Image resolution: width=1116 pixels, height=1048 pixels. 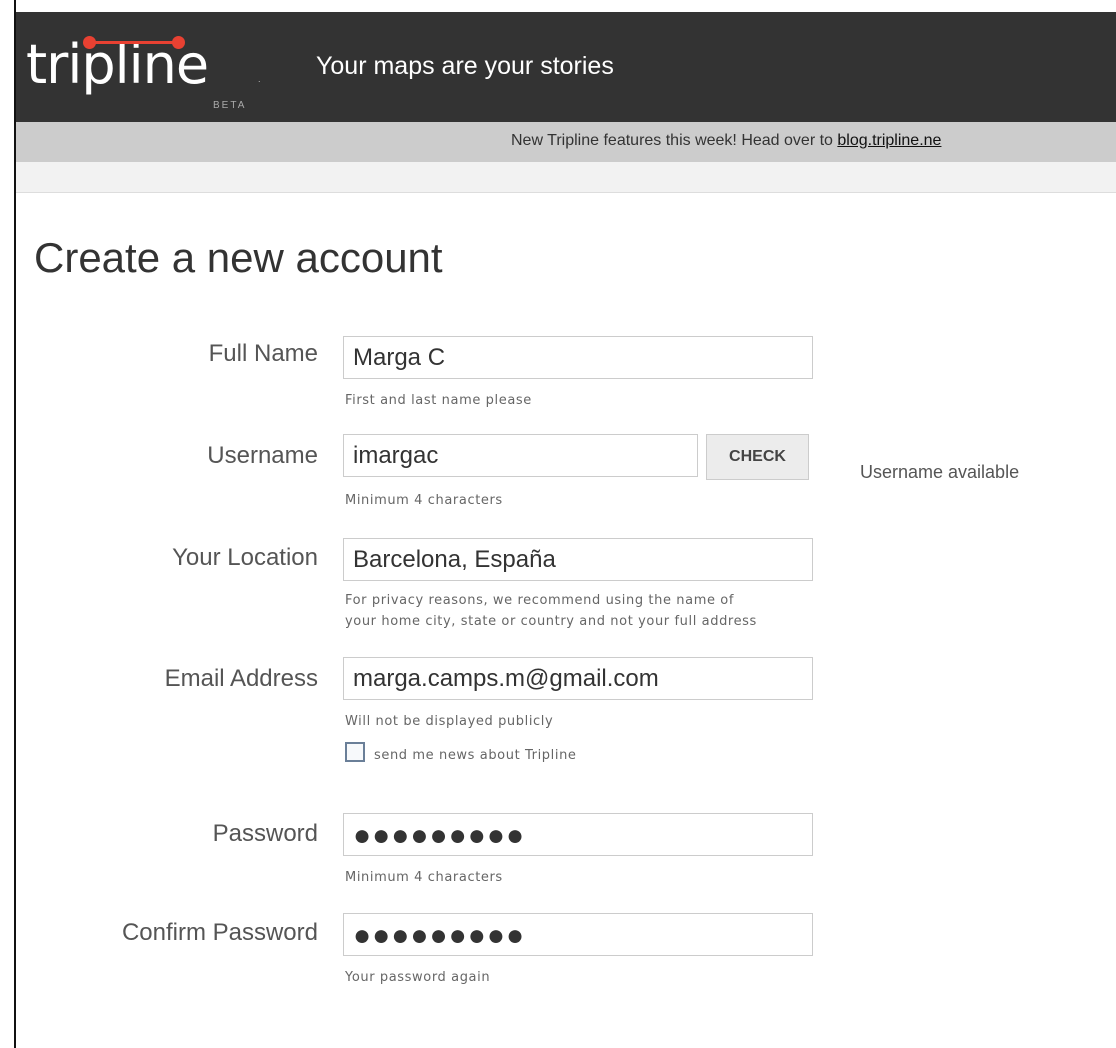 I want to click on full-name-label: Full Name, so click(x=263, y=353).